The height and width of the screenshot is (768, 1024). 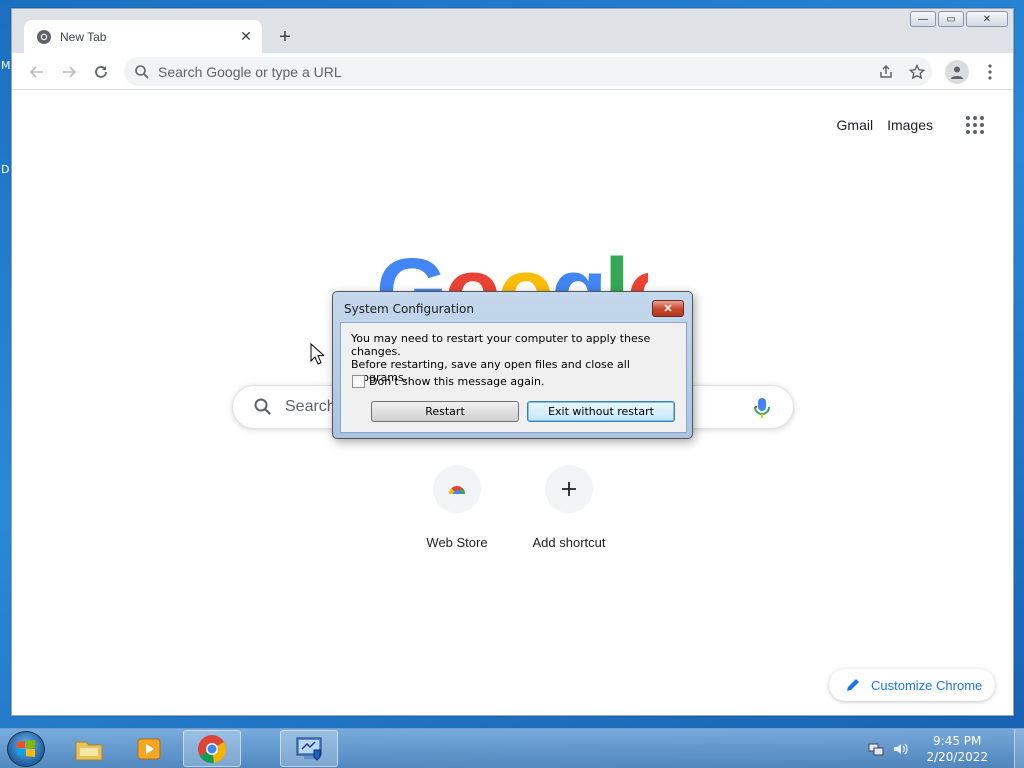 I want to click on forward-icon, so click(x=69, y=72).